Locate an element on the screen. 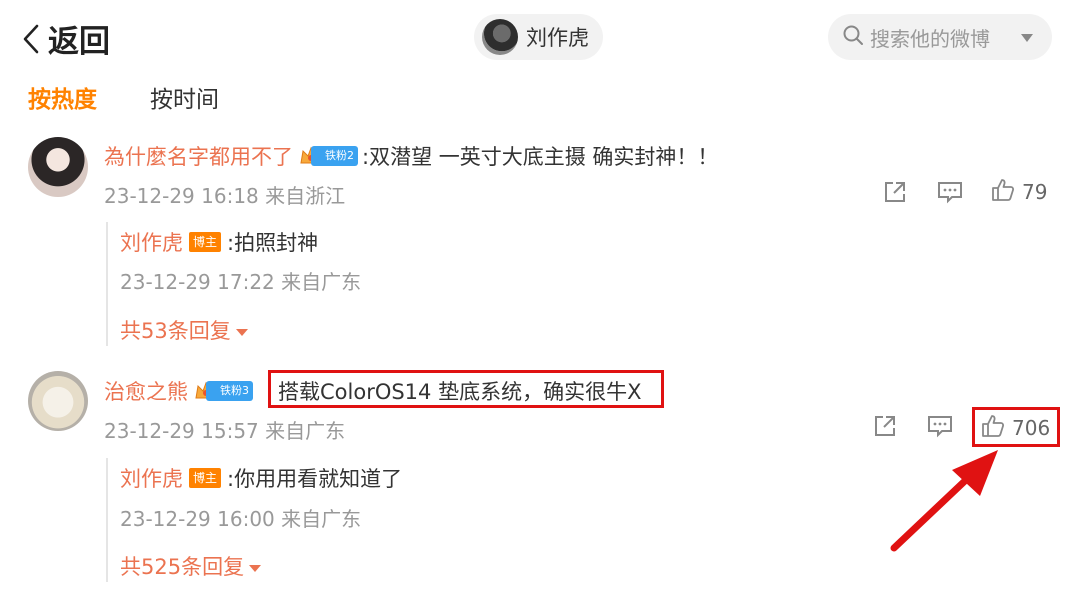 The image size is (1080, 592). reply-meta: 23-12-29 16:00 来自广东 is located at coordinates (241, 519).